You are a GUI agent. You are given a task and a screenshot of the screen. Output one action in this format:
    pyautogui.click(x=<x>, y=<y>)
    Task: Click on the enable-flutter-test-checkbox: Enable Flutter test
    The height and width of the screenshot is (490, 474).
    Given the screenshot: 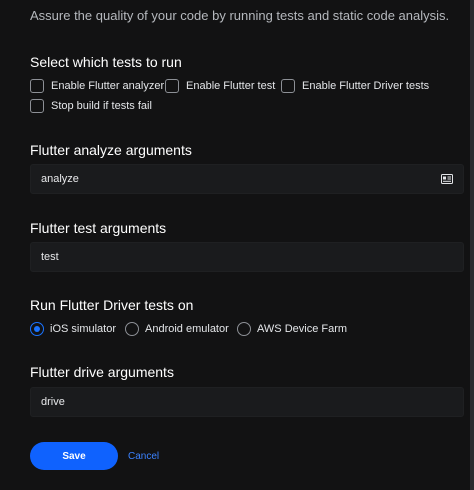 What is the action you would take?
    pyautogui.click(x=220, y=86)
    